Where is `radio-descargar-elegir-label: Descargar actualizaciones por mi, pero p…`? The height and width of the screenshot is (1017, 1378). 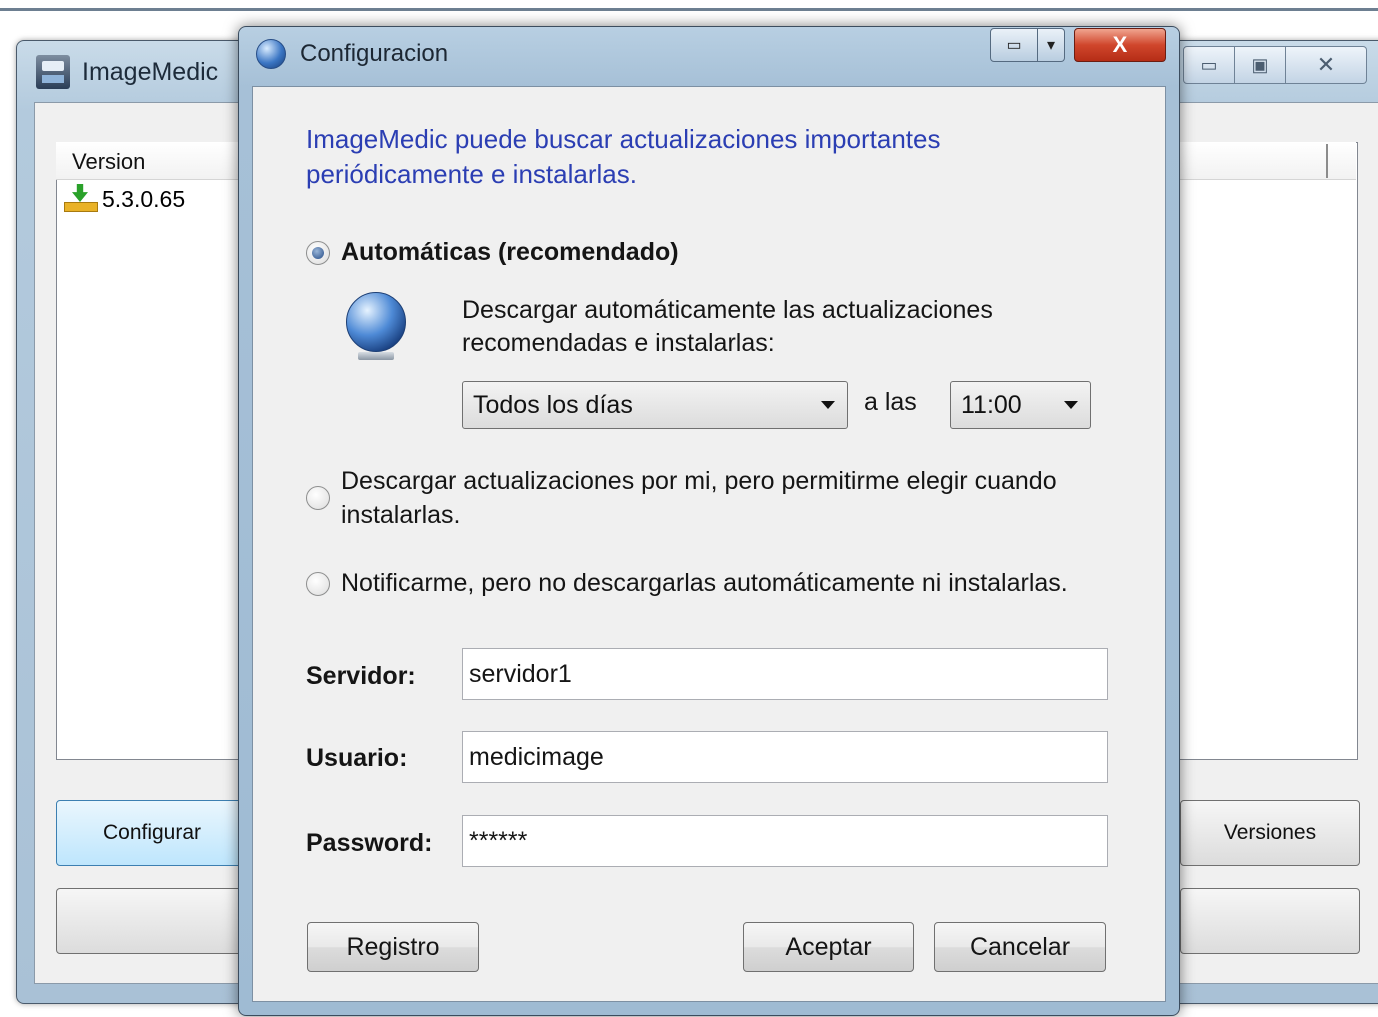
radio-descargar-elegir-label: Descargar actualizaciones por mi, pero p… is located at coordinates (736, 498).